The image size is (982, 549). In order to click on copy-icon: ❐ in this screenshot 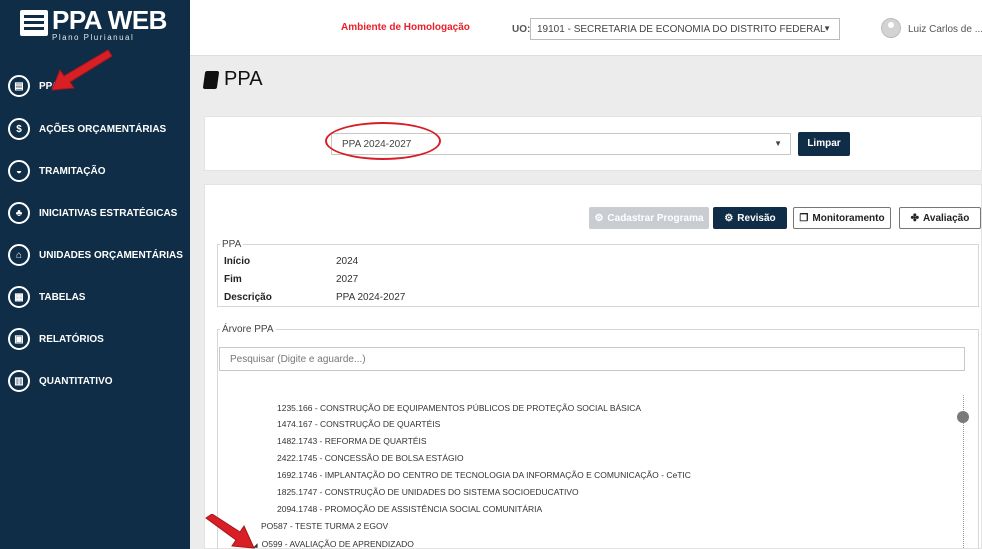, I will do `click(804, 218)`.